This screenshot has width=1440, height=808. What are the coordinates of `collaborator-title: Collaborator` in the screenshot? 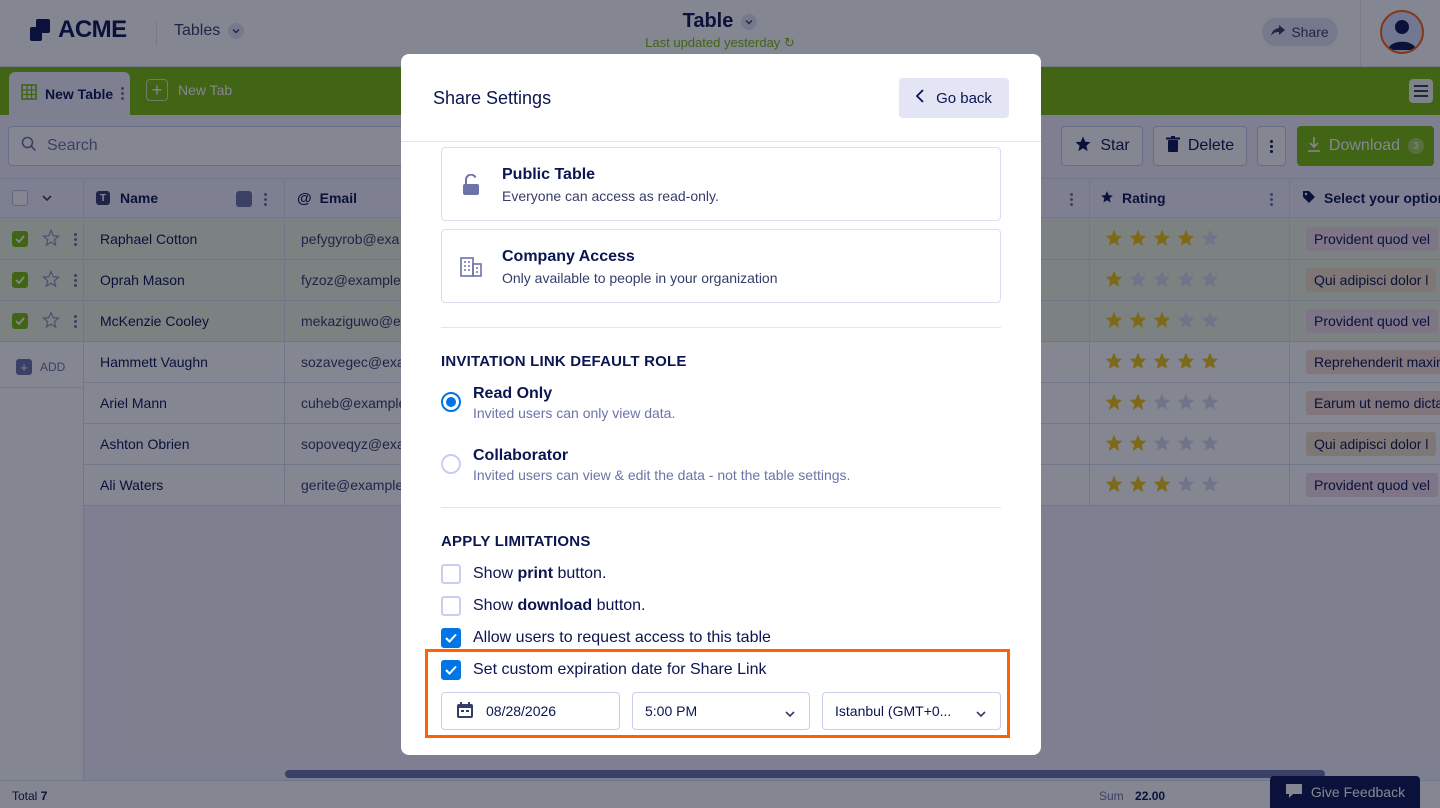 It's located at (520, 456).